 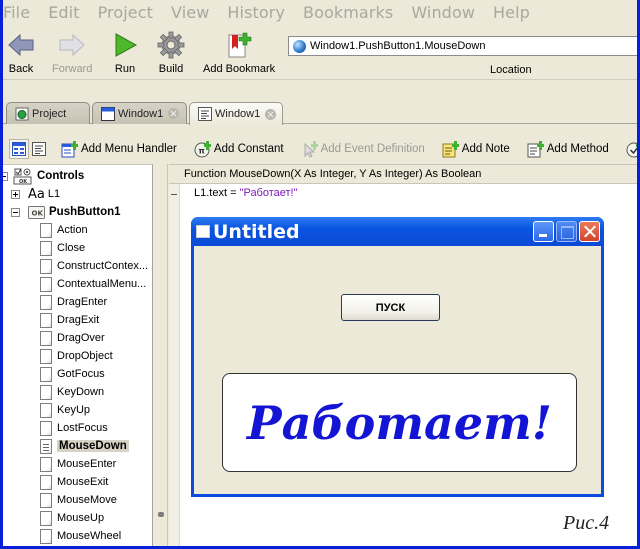 What do you see at coordinates (171, 45) in the screenshot?
I see `gear-icon` at bounding box center [171, 45].